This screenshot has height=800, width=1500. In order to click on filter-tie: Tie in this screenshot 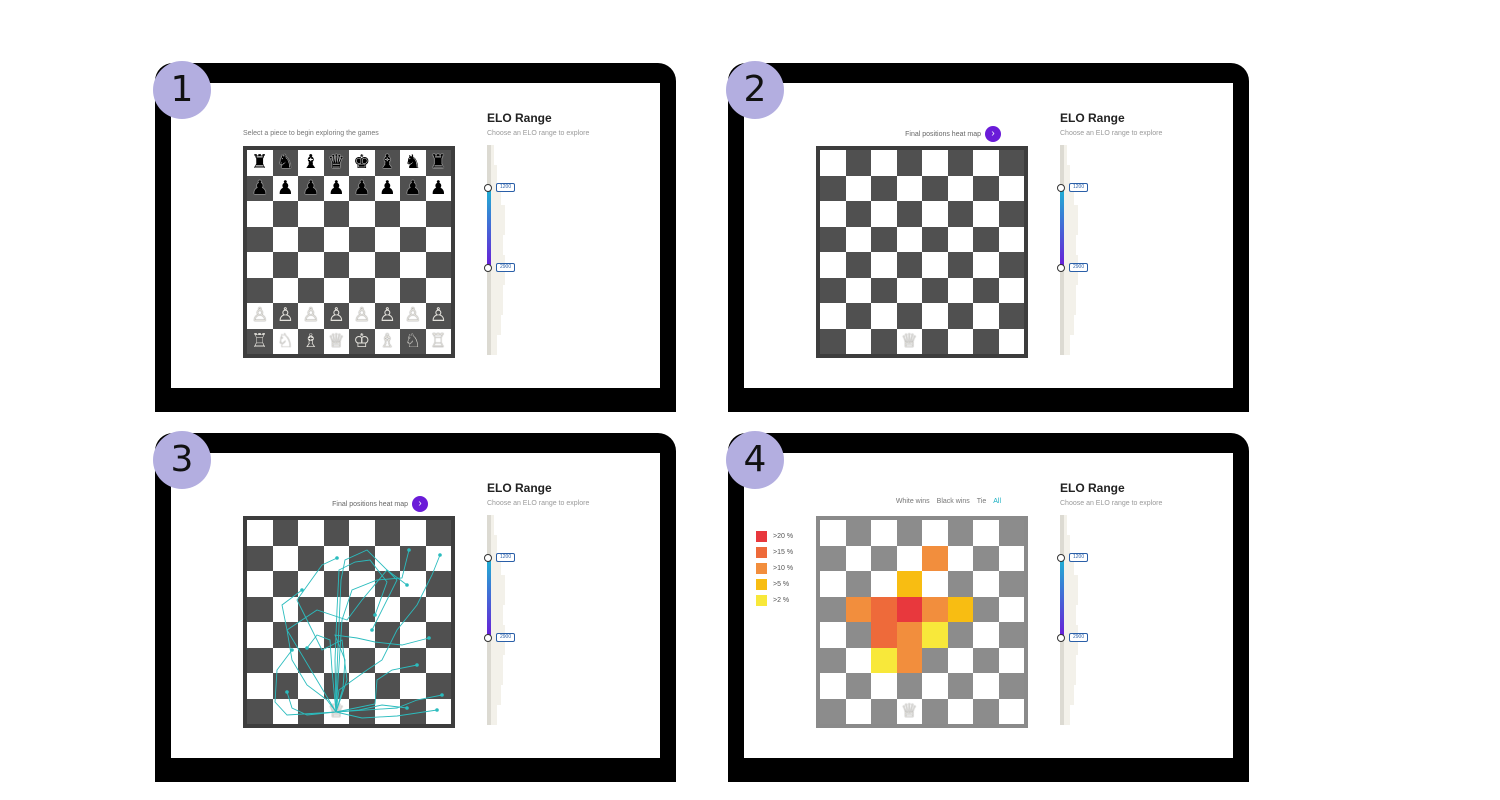, I will do `click(981, 501)`.